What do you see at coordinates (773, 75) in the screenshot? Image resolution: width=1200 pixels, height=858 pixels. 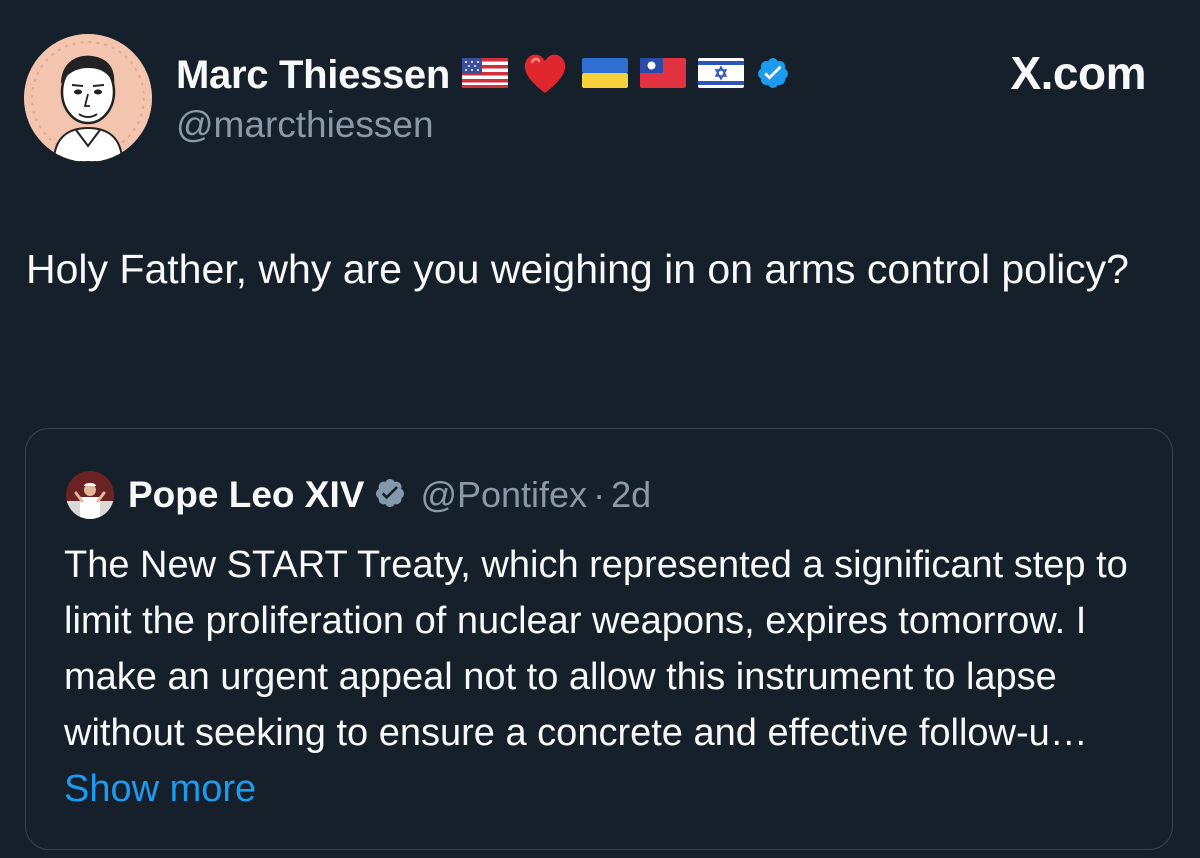 I see `verified-badge-icon` at bounding box center [773, 75].